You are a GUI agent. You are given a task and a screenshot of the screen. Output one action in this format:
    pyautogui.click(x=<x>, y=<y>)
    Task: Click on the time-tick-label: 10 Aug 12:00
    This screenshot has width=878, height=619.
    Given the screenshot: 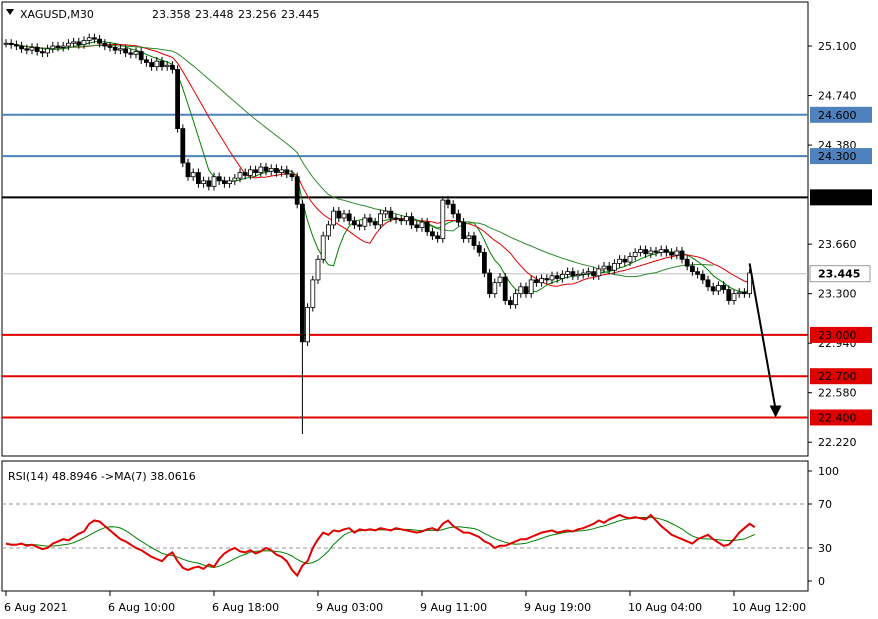 What is the action you would take?
    pyautogui.click(x=769, y=607)
    